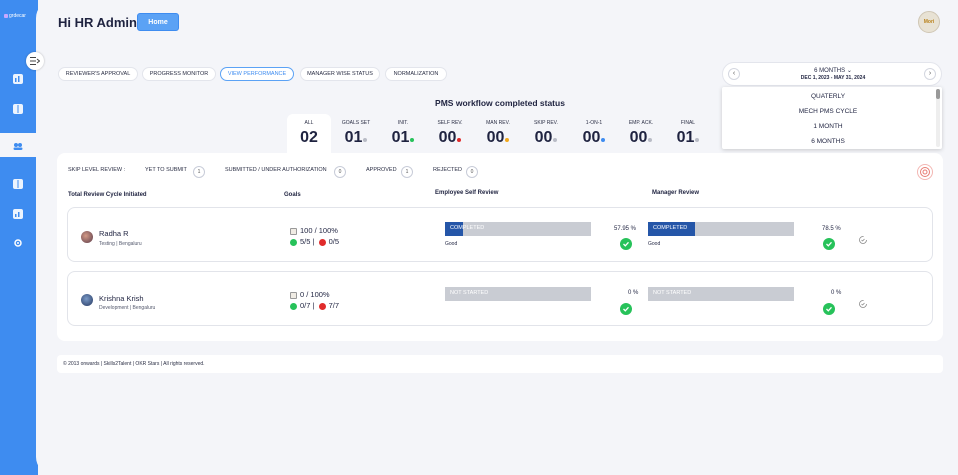  Describe the element at coordinates (831, 229) in the screenshot. I see `manager-review-percent: 78.5 %` at that location.